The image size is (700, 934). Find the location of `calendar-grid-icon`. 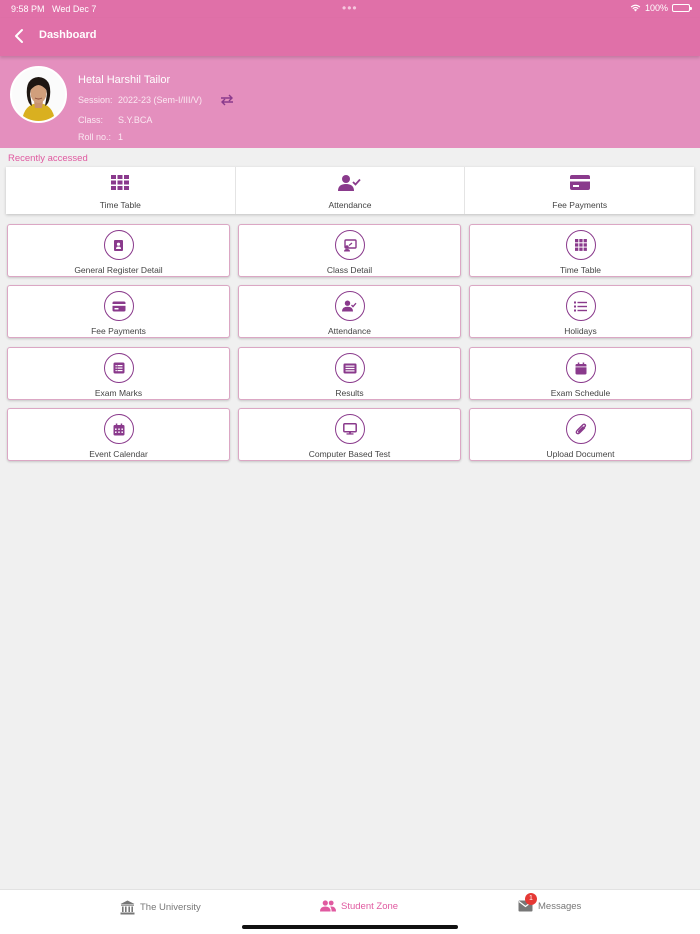

calendar-grid-icon is located at coordinates (118, 429).